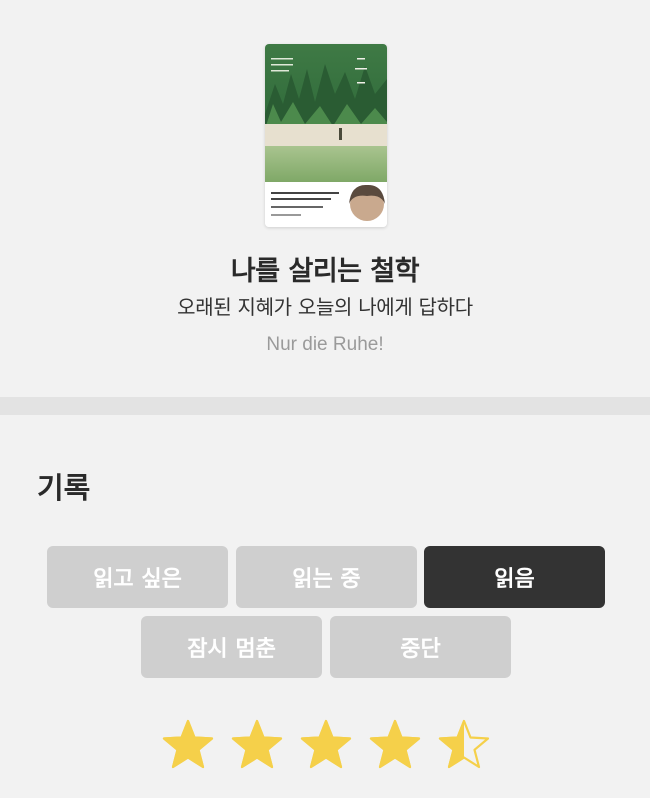  What do you see at coordinates (137, 577) in the screenshot?
I see `status-button-want-to-read: 읽고 싶은` at bounding box center [137, 577].